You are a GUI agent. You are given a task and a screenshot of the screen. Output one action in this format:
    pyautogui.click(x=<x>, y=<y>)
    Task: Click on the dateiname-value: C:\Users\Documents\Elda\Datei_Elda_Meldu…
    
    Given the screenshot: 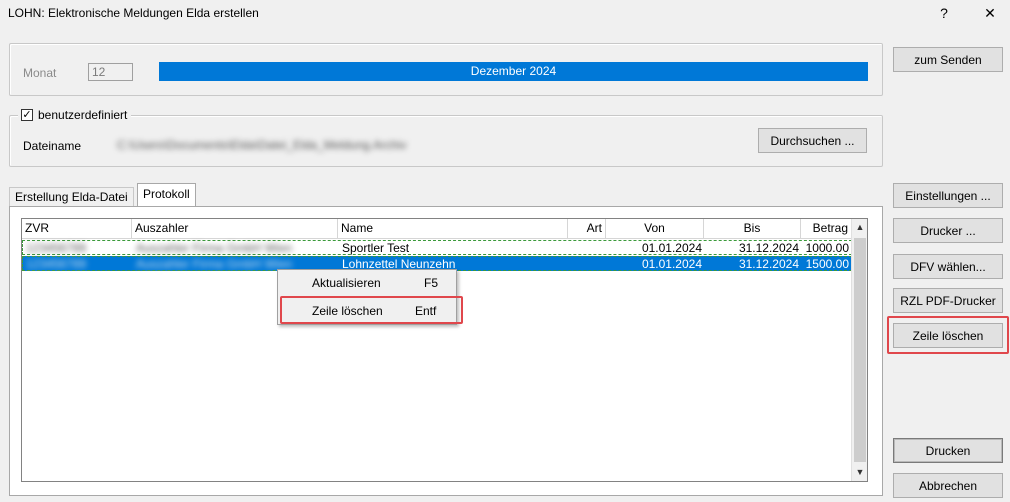 What is the action you would take?
    pyautogui.click(x=262, y=145)
    